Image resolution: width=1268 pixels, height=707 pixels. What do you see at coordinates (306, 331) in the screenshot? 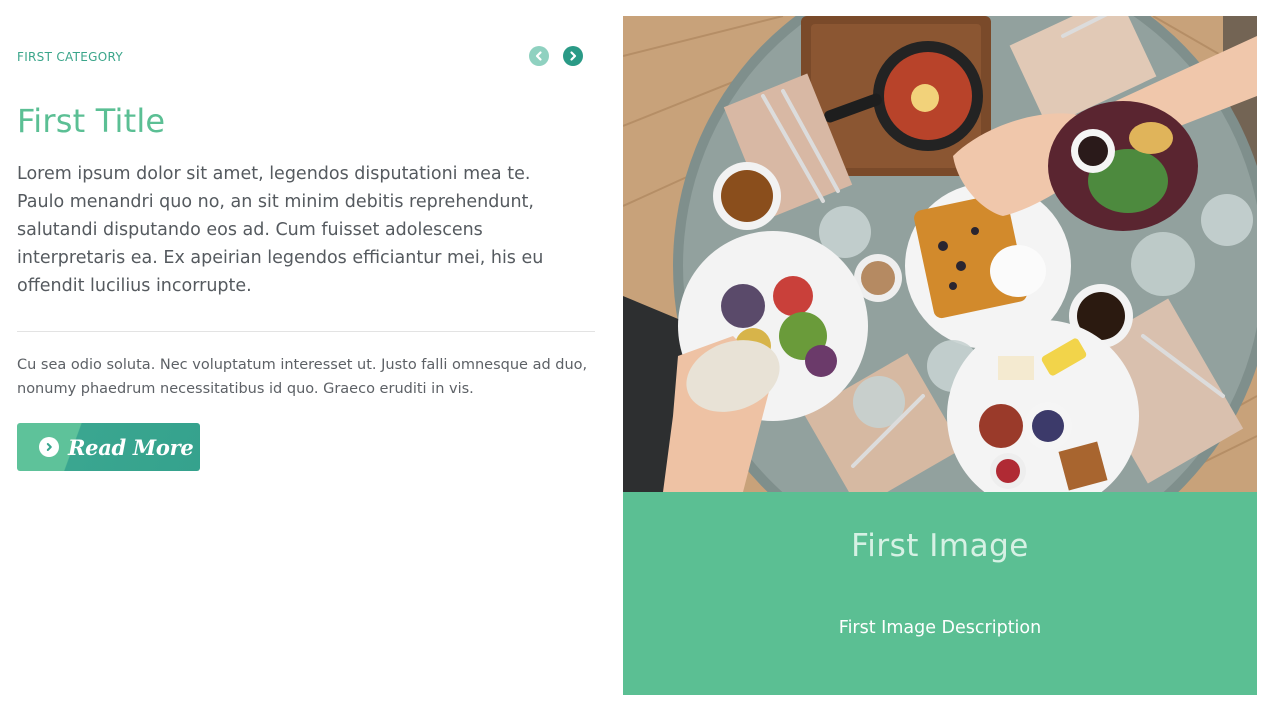
I see `divider` at bounding box center [306, 331].